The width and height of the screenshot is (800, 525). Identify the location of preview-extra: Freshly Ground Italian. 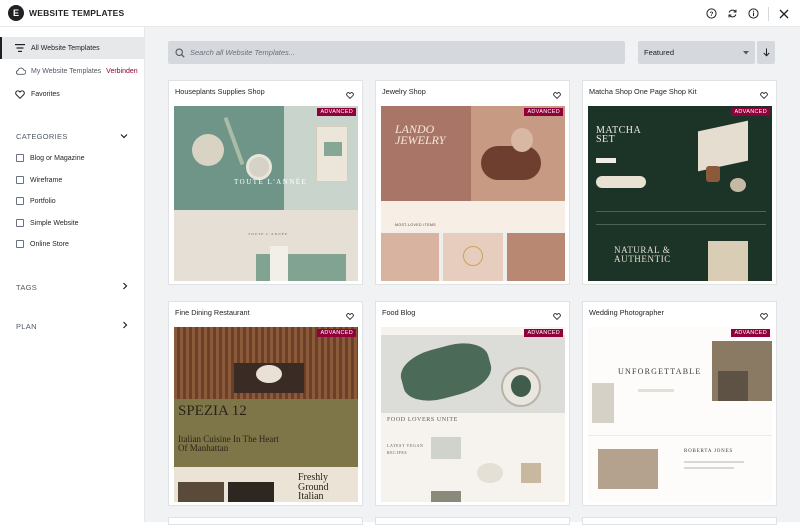
(313, 487).